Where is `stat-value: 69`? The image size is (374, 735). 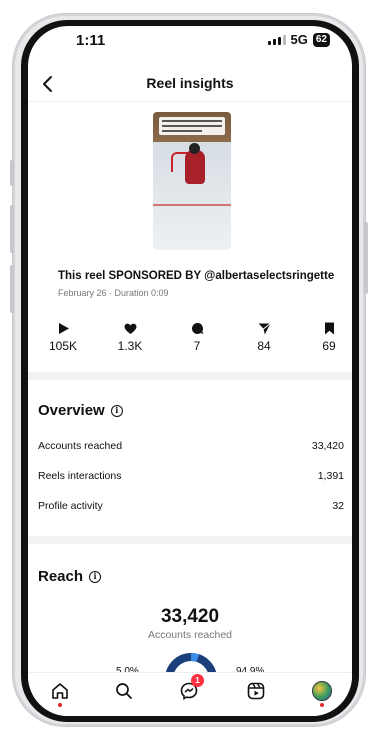 stat-value: 69 is located at coordinates (329, 346).